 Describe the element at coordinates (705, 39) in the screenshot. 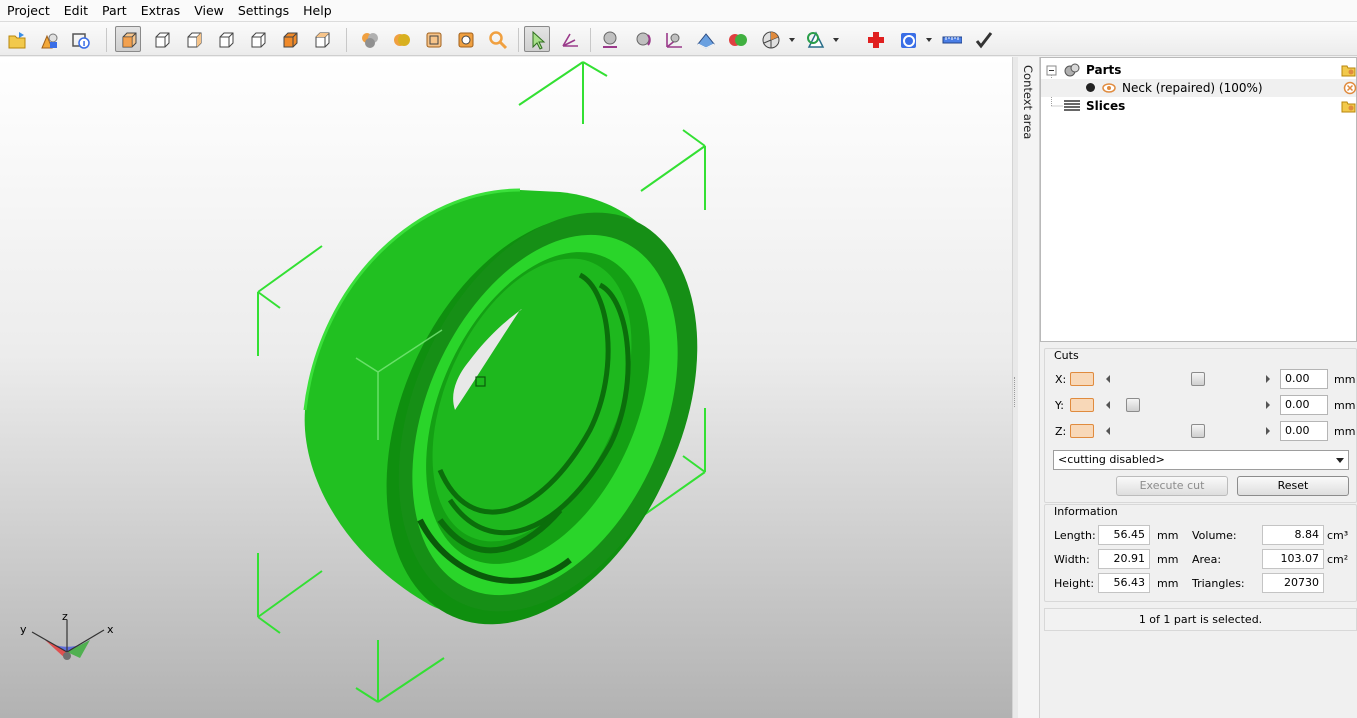

I see `scale-button` at that location.